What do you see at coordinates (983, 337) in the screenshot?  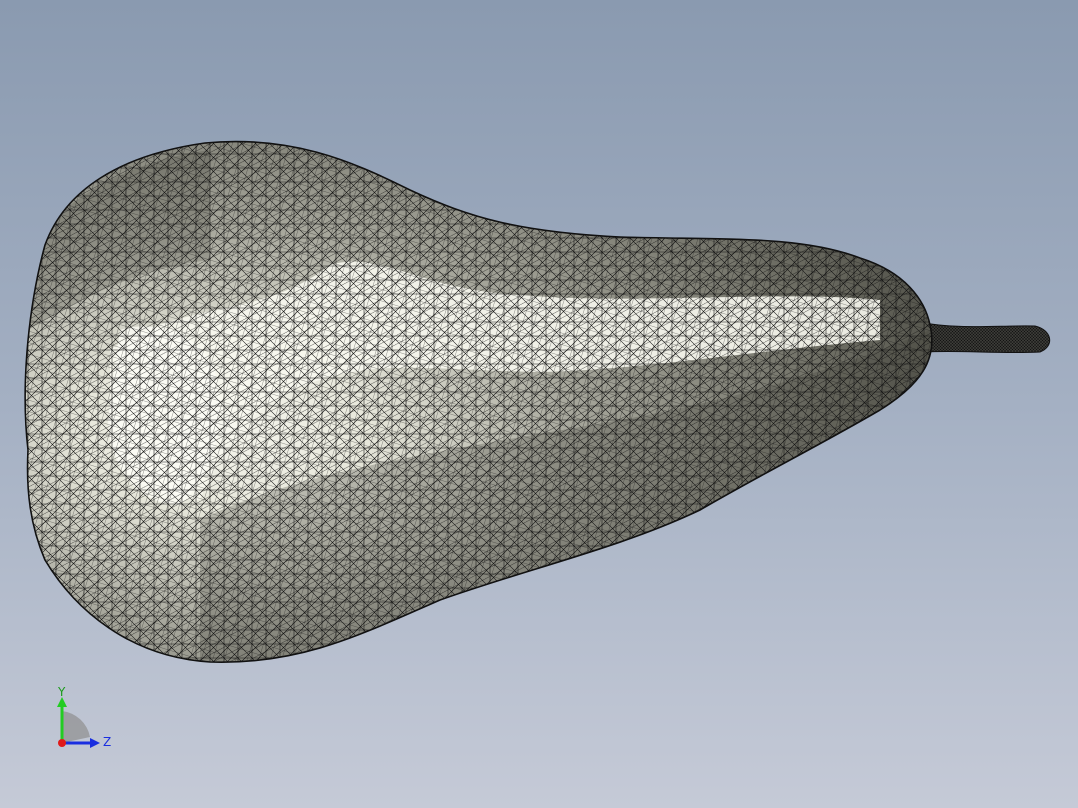 I see `stem` at bounding box center [983, 337].